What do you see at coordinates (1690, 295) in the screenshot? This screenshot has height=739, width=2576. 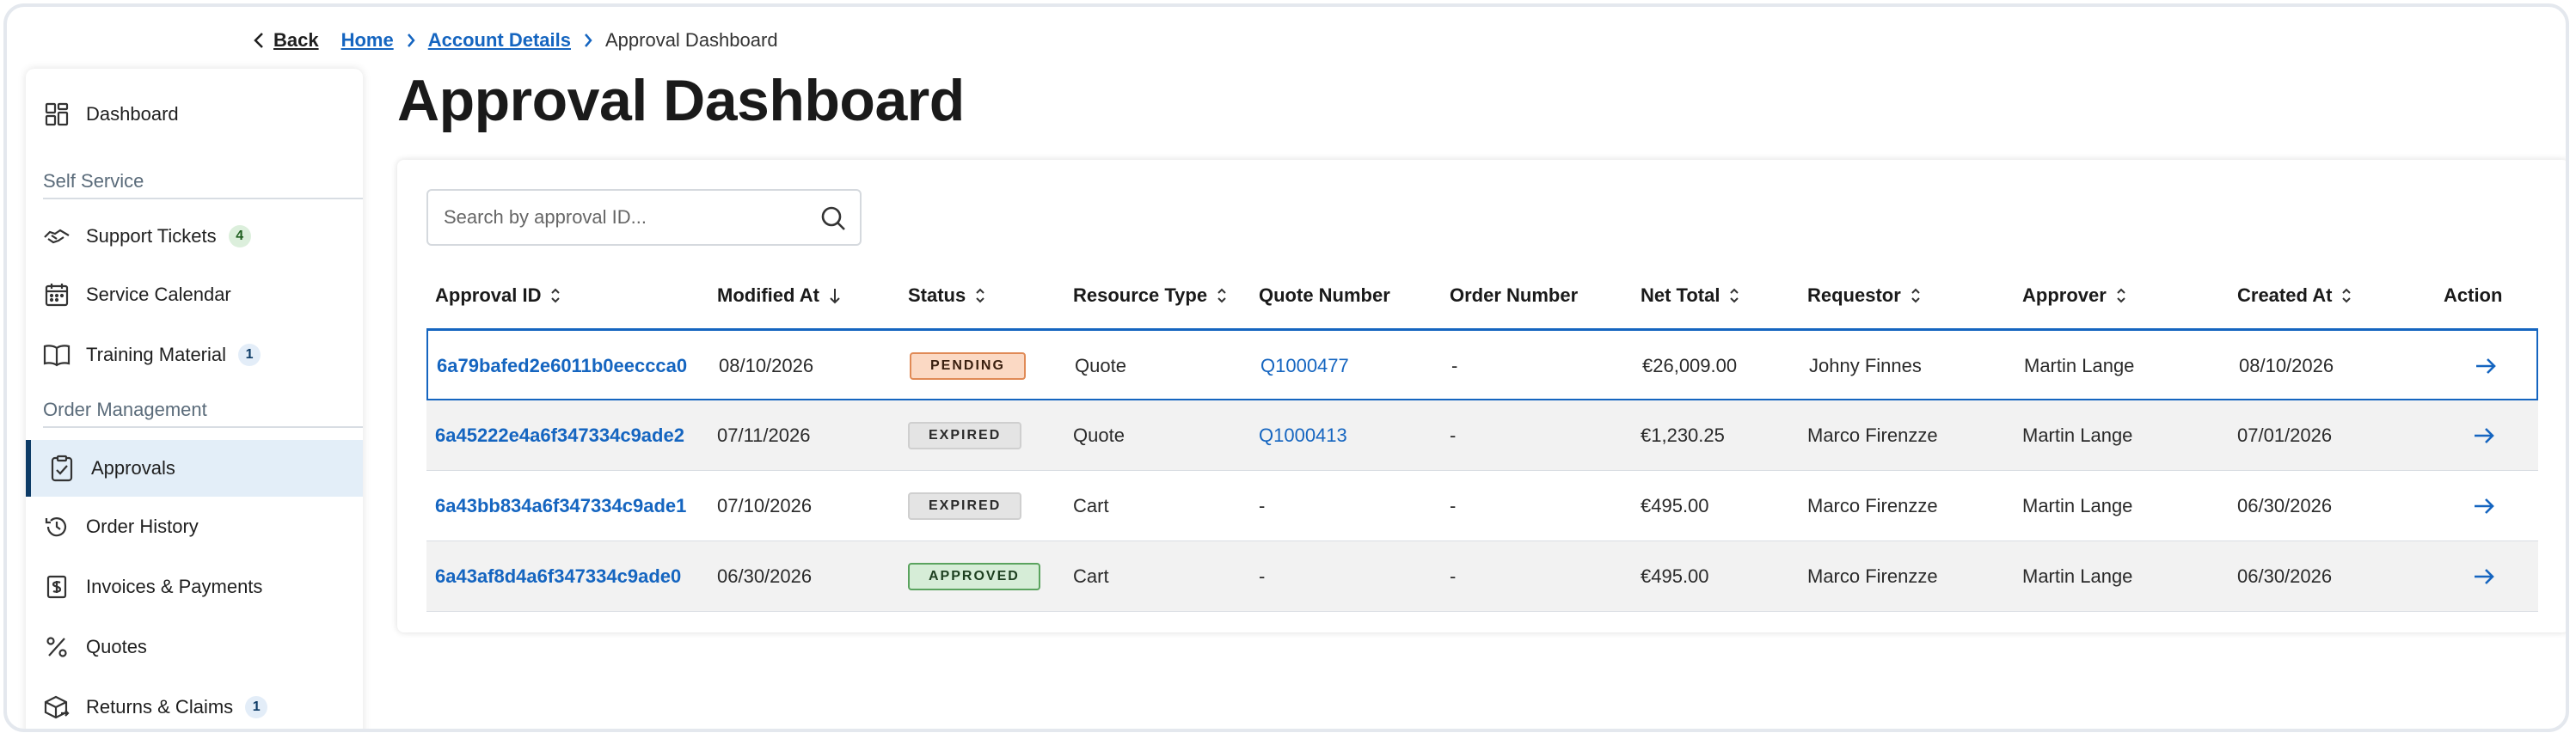 I see `column-header-net-total: Net Total` at bounding box center [1690, 295].